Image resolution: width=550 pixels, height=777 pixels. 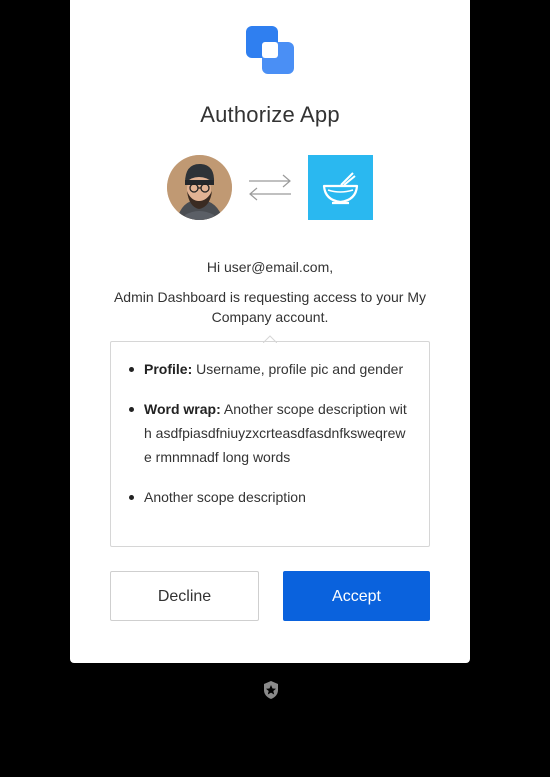 I want to click on greeting-text: Hi user@email.com,, so click(x=270, y=267).